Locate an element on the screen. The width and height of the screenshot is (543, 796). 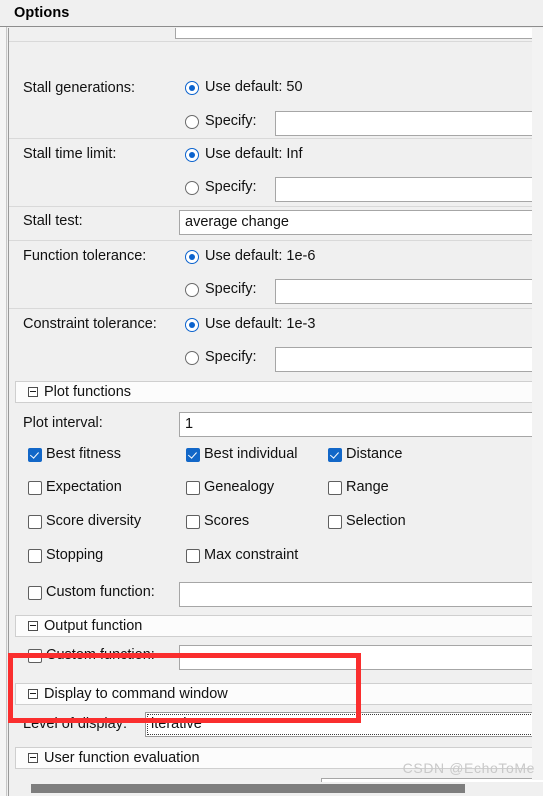
row-output-custom-function: Custom function: is located at coordinates (276, 658).